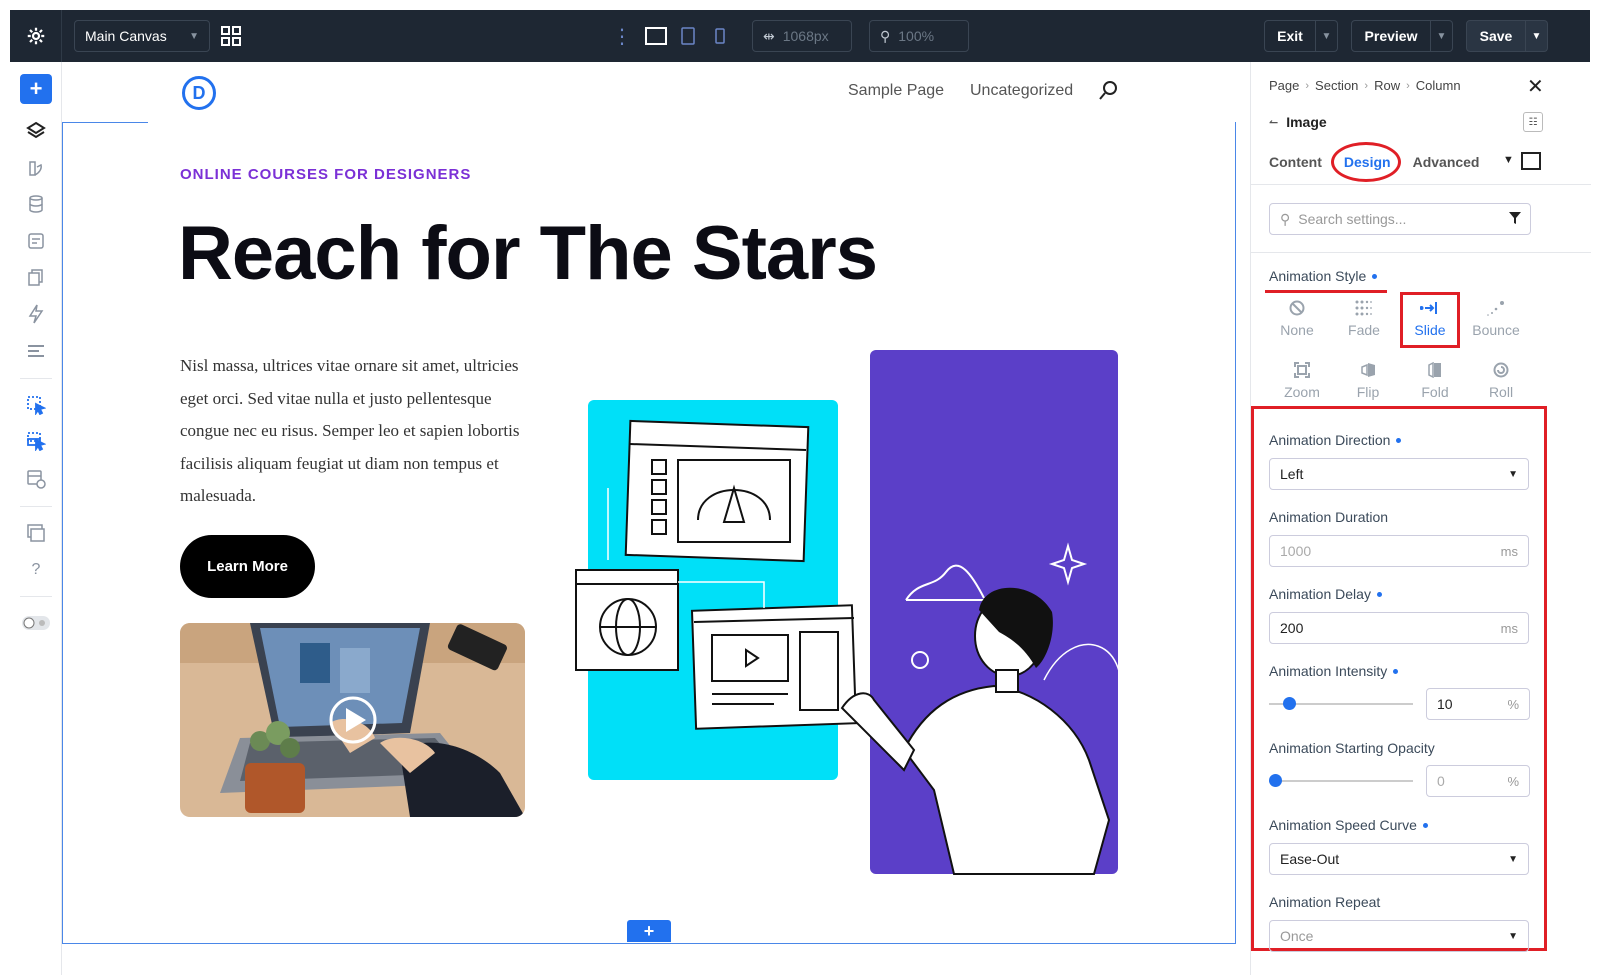 The height and width of the screenshot is (979, 1600). What do you see at coordinates (1327, 36) in the screenshot?
I see `exit-dropdown-chevron-icon: ▼` at bounding box center [1327, 36].